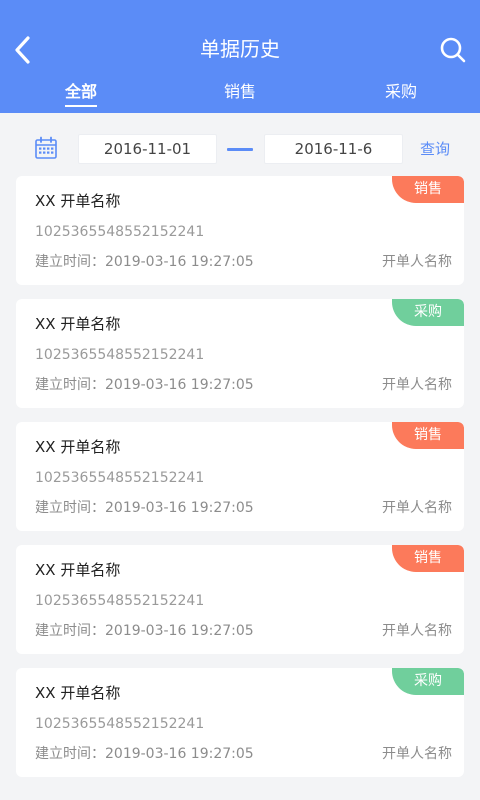  I want to click on date-filter-bar: 2016-11-01 2016-11-6 查询, so click(240, 146).